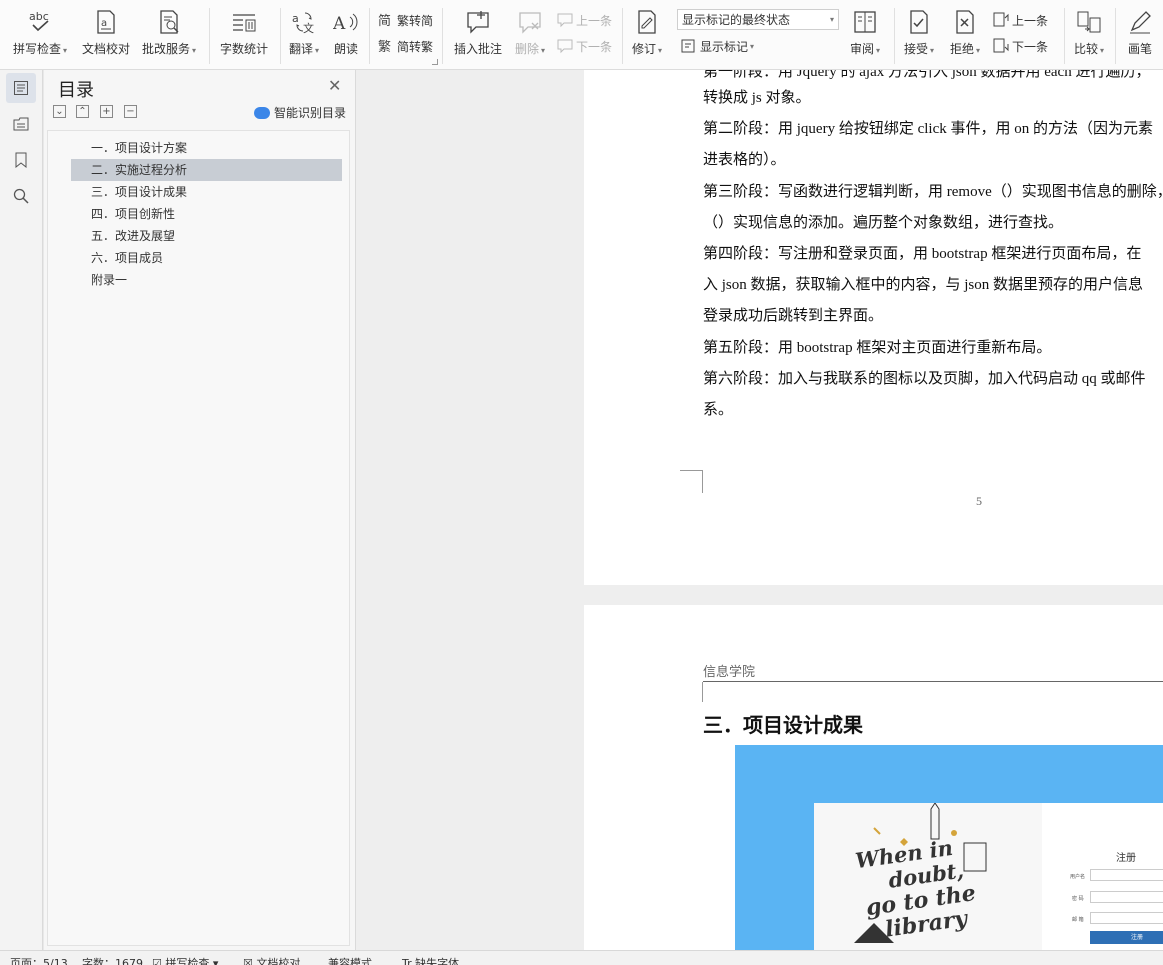  What do you see at coordinates (1126, 897) in the screenshot?
I see `register-password-field` at bounding box center [1126, 897].